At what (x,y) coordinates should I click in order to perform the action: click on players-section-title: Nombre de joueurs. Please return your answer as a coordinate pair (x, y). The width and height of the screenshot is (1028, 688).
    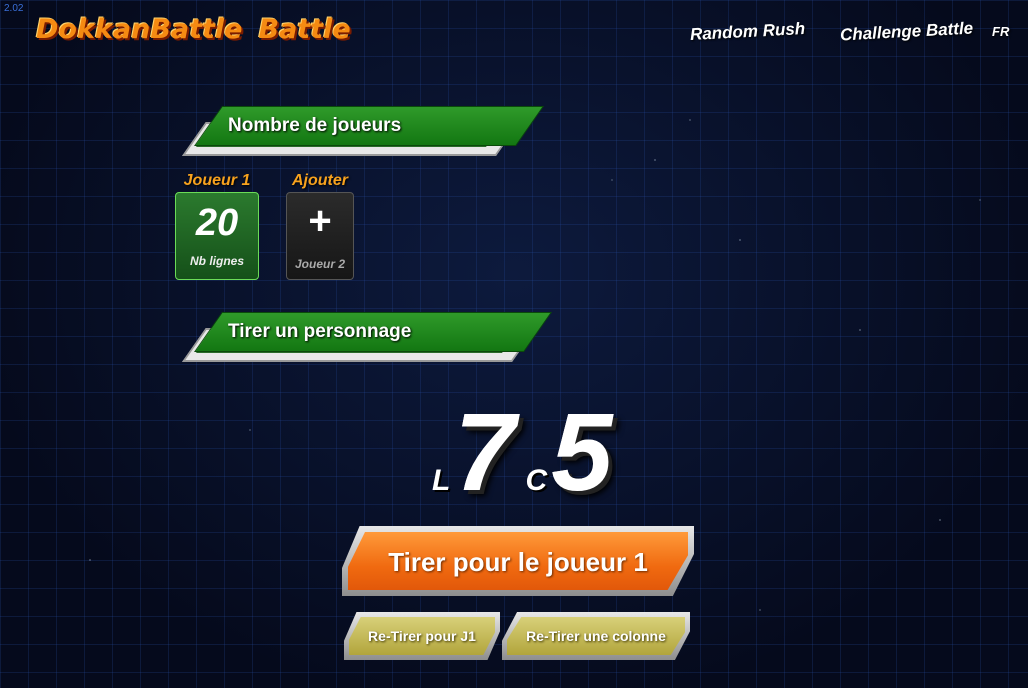
    Looking at the image, I should click on (315, 125).